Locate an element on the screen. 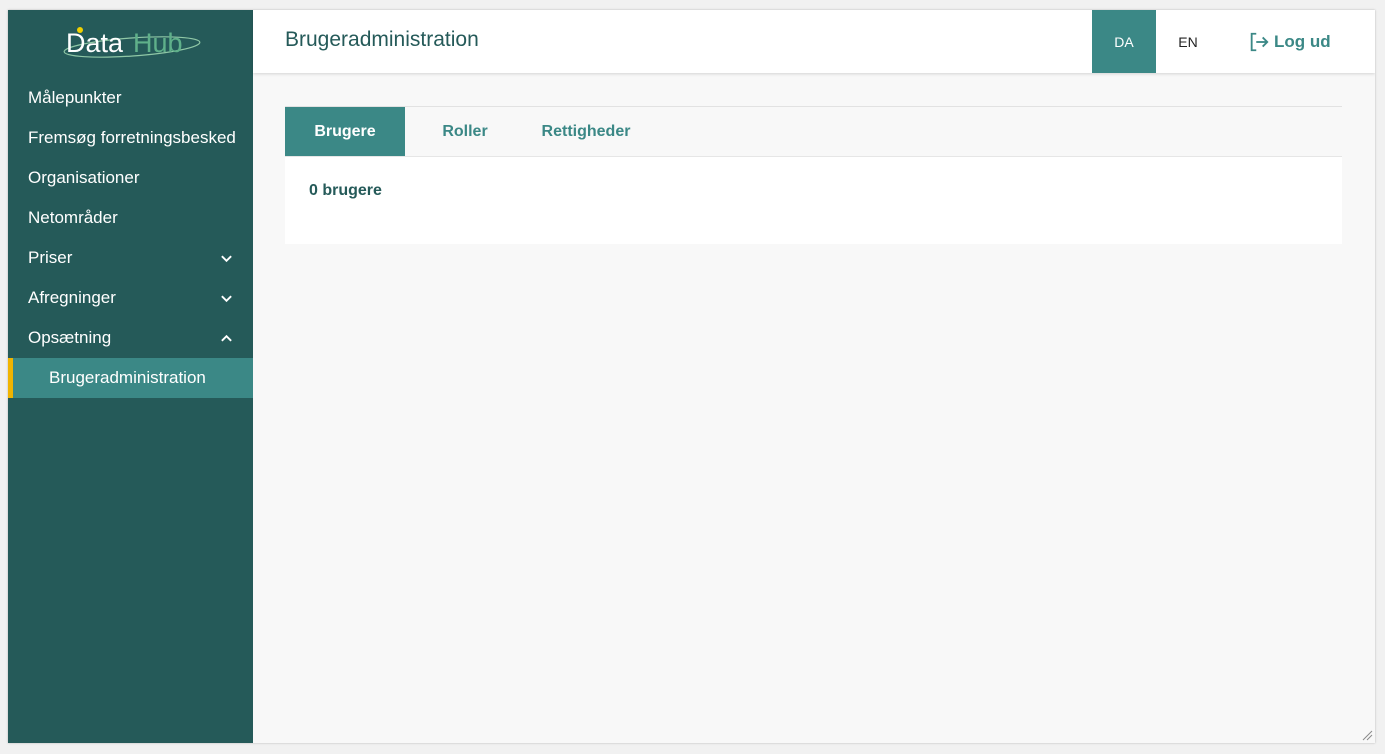  user-count: 0 brugere is located at coordinates (345, 190).